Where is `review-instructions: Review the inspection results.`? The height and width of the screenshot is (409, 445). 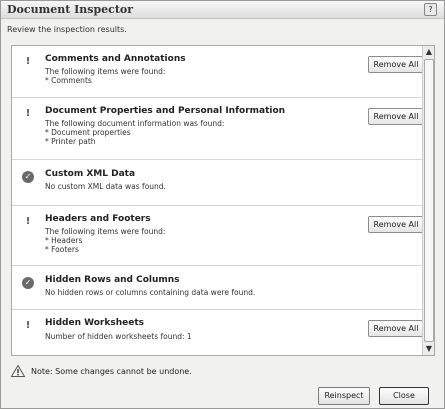 review-instructions: Review the inspection results. is located at coordinates (67, 29).